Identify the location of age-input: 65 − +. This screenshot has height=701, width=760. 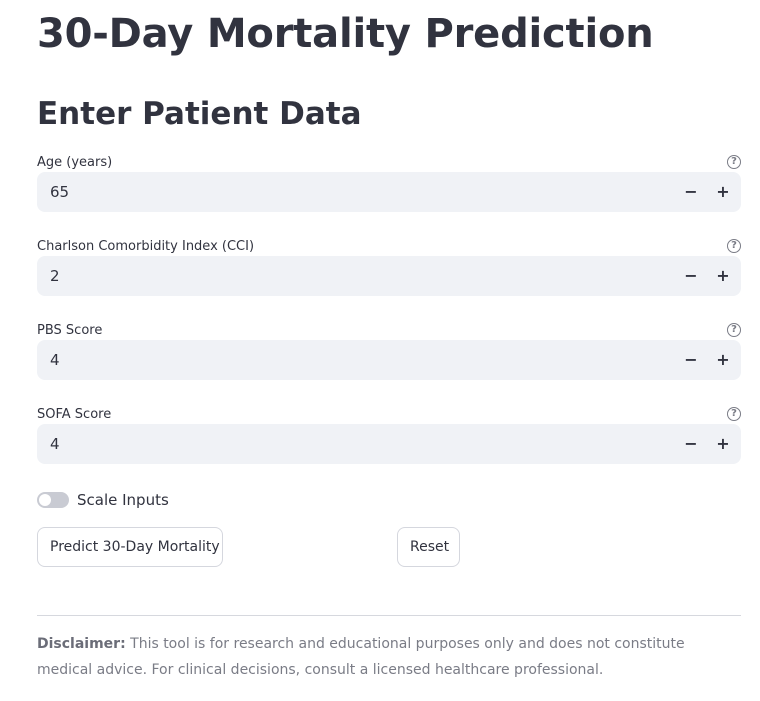
(389, 192).